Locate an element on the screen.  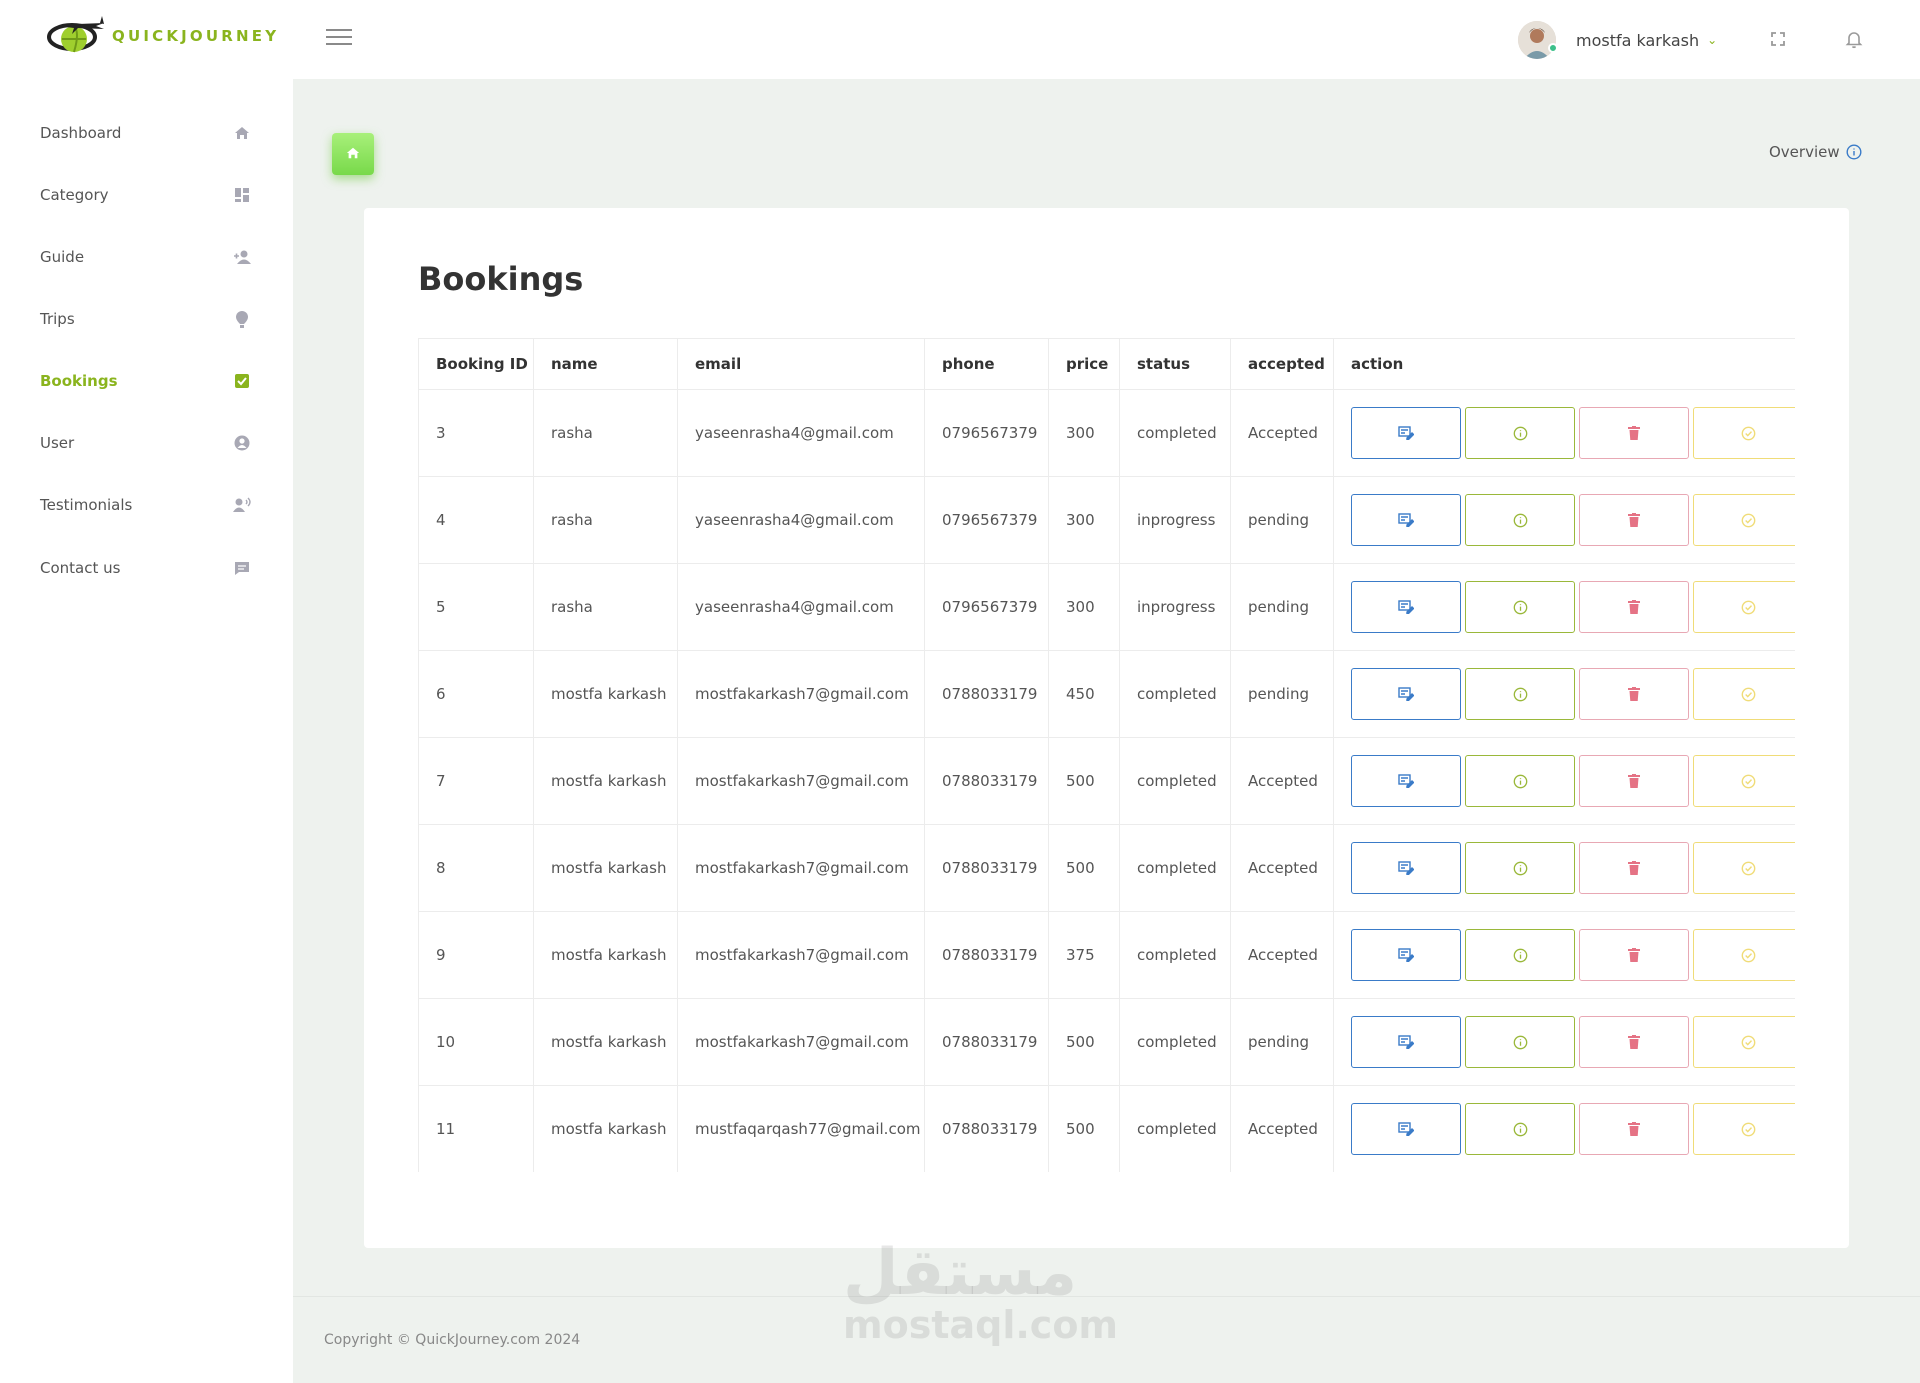
sidebar-item-trips: Trips is located at coordinates (146, 319).